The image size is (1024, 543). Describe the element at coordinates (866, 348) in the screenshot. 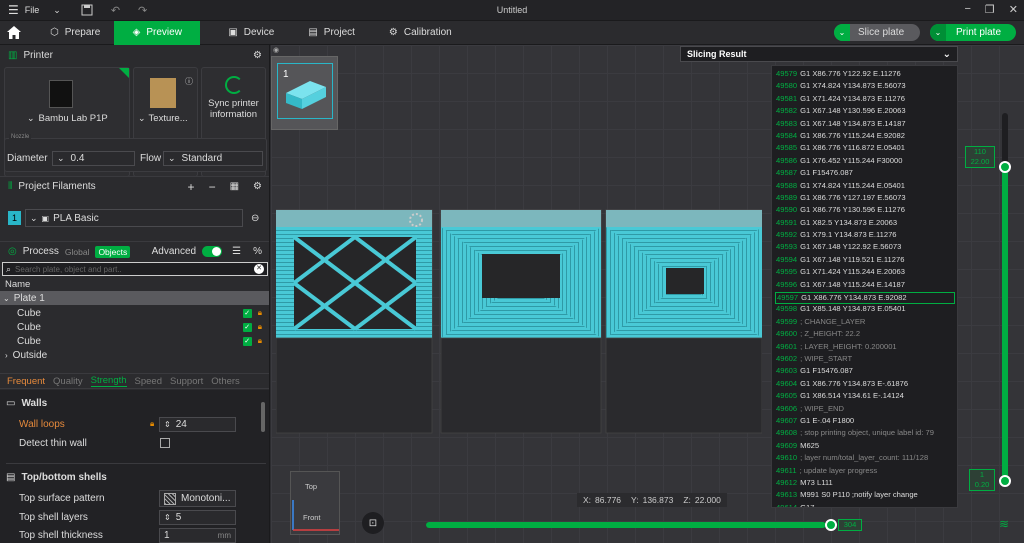

I see `gcode-line: 49601; LAYER_HEIGHT: 0.200001` at that location.